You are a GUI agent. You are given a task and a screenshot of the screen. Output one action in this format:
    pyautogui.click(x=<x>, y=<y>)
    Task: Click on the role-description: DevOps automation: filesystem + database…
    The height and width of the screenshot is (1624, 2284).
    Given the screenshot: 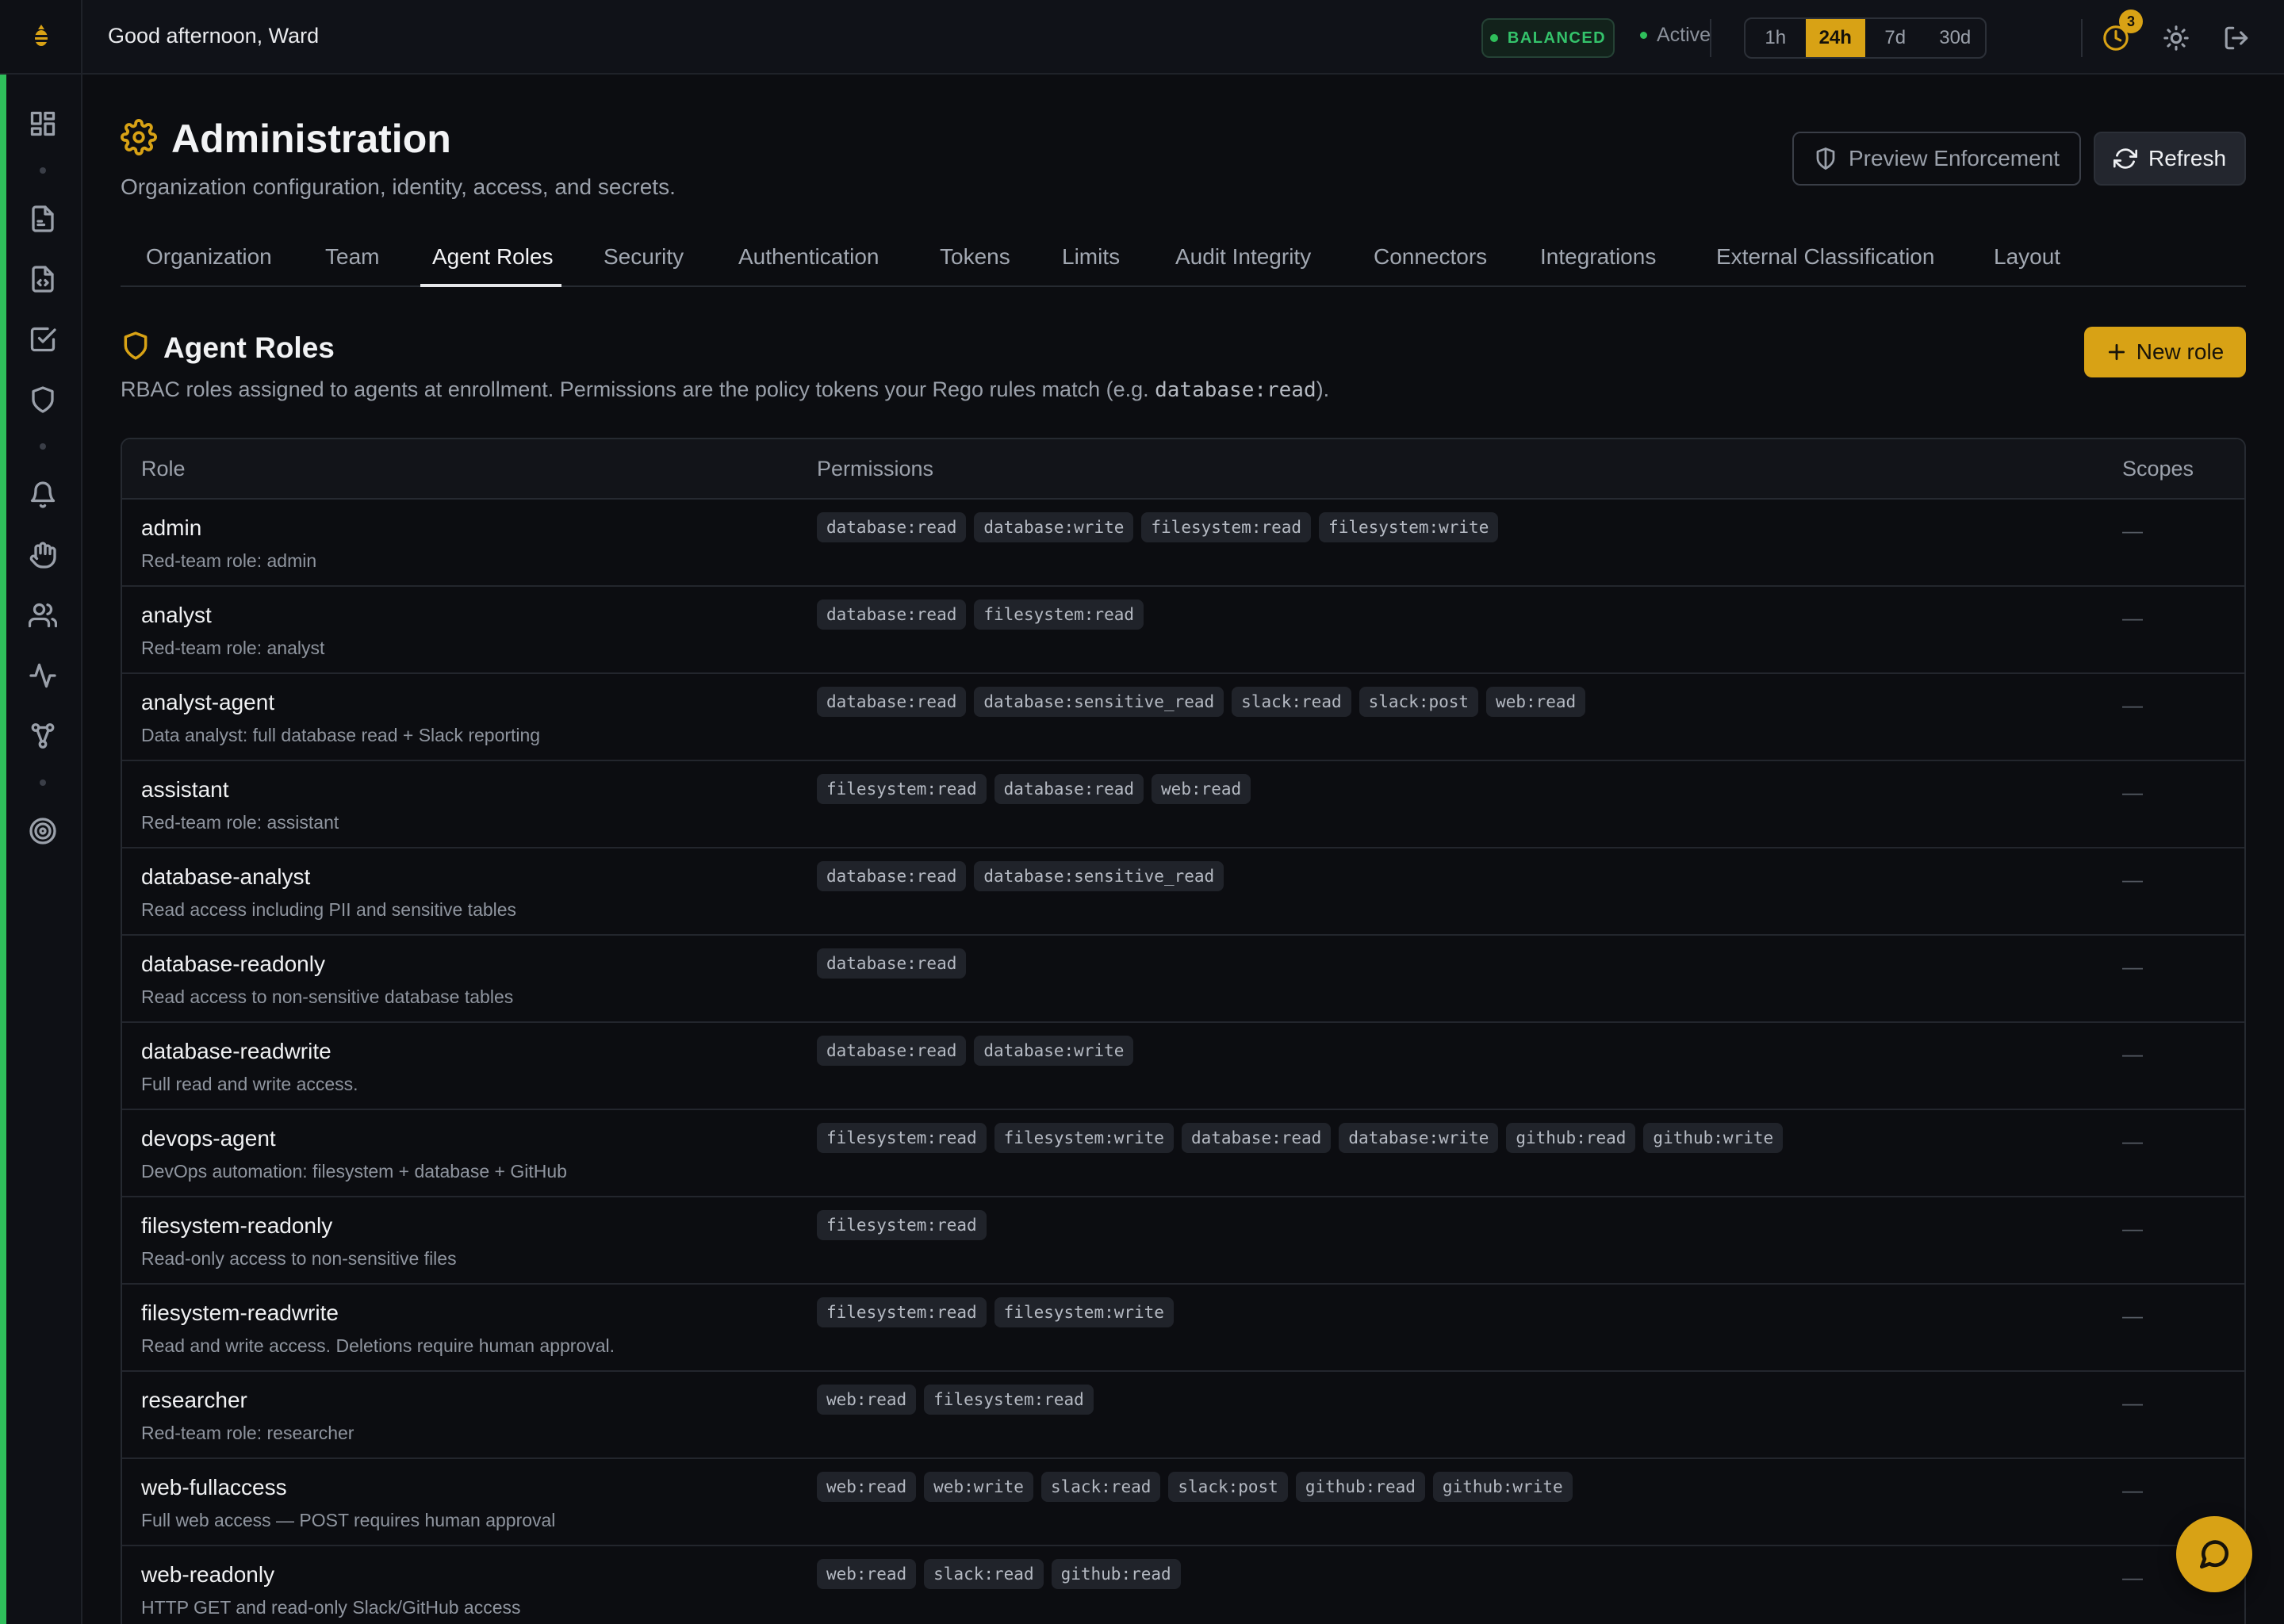 What is the action you would take?
    pyautogui.click(x=354, y=1171)
    